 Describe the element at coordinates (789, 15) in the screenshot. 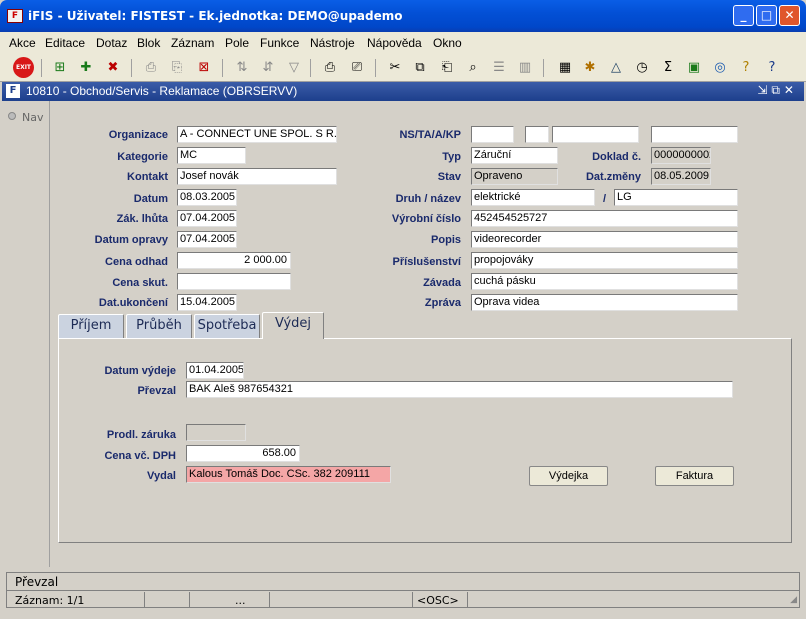

I see `close-icon: ✕` at that location.